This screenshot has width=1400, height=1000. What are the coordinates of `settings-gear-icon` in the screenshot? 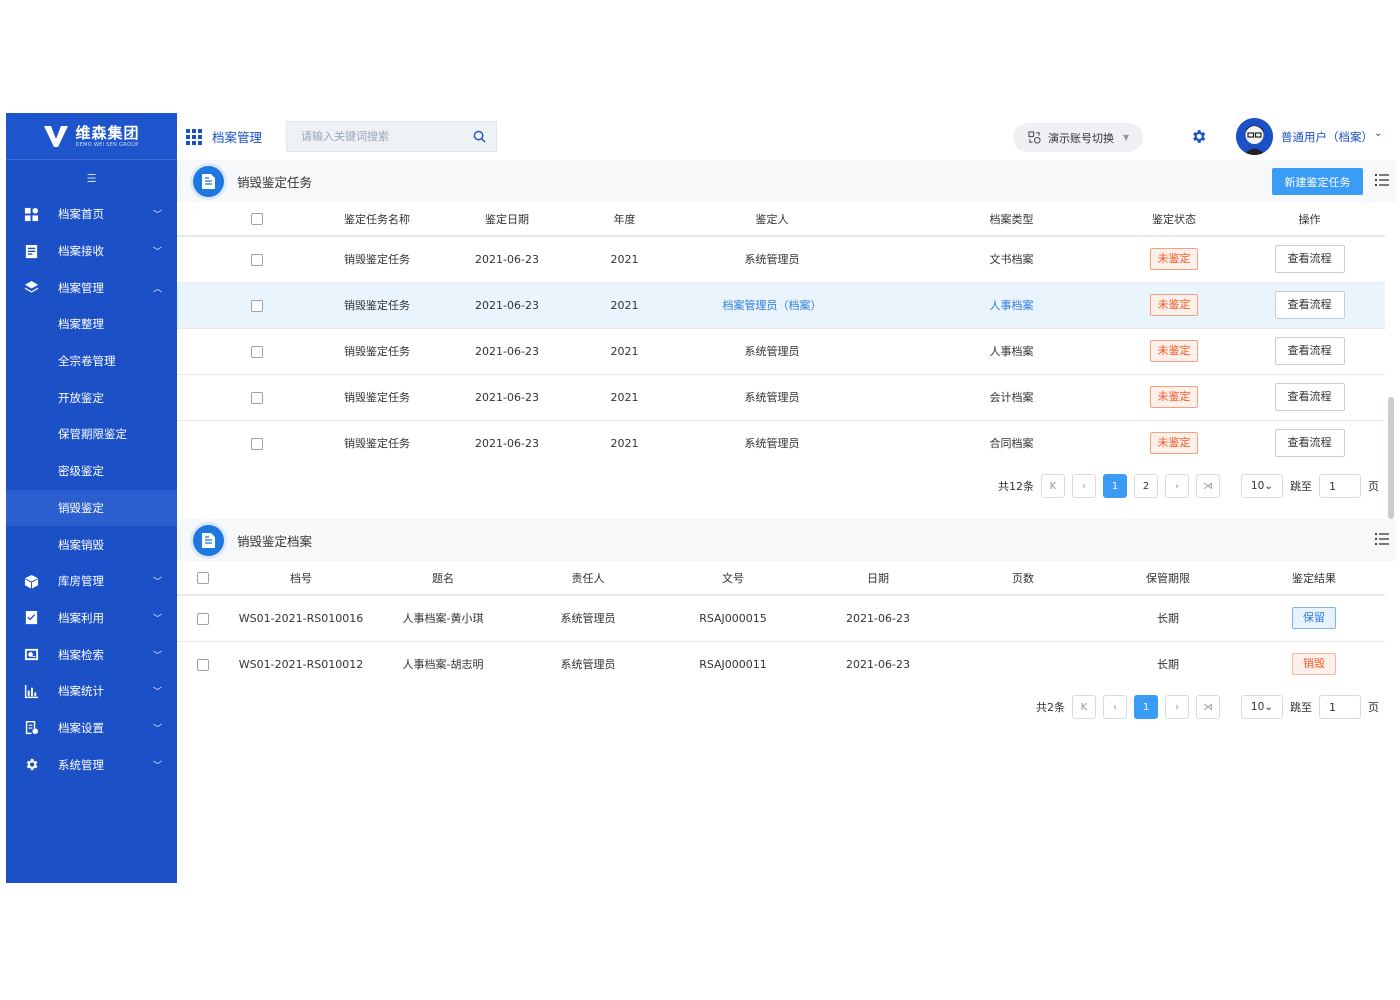 It's located at (1198, 136).